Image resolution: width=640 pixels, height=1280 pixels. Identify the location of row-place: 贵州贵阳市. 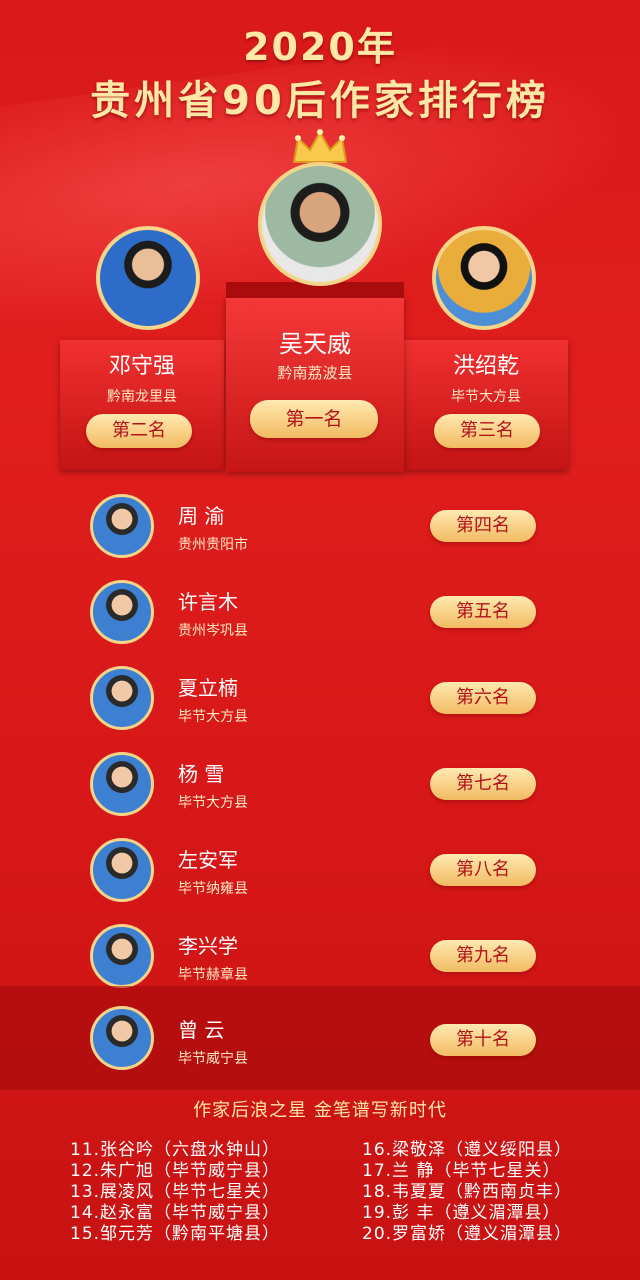
(213, 545).